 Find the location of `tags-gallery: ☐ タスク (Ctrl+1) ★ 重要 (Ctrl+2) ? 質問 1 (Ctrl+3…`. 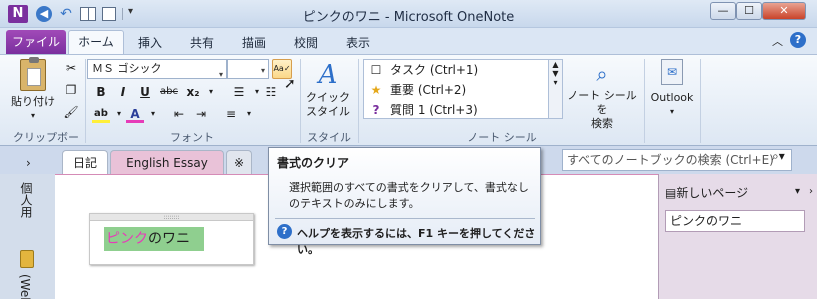

tags-gallery: ☐ タスク (Ctrl+1) ★ 重要 (Ctrl+2) ? 質問 1 (Ctrl+3… is located at coordinates (456, 89).